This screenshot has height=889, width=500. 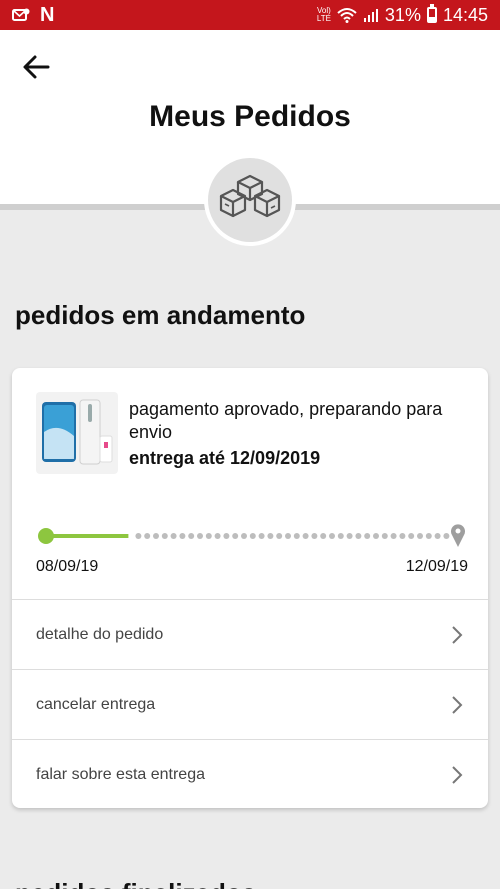 I want to click on status-bar: N Vol) LTE 31% 14:45, so click(x=250, y=15).